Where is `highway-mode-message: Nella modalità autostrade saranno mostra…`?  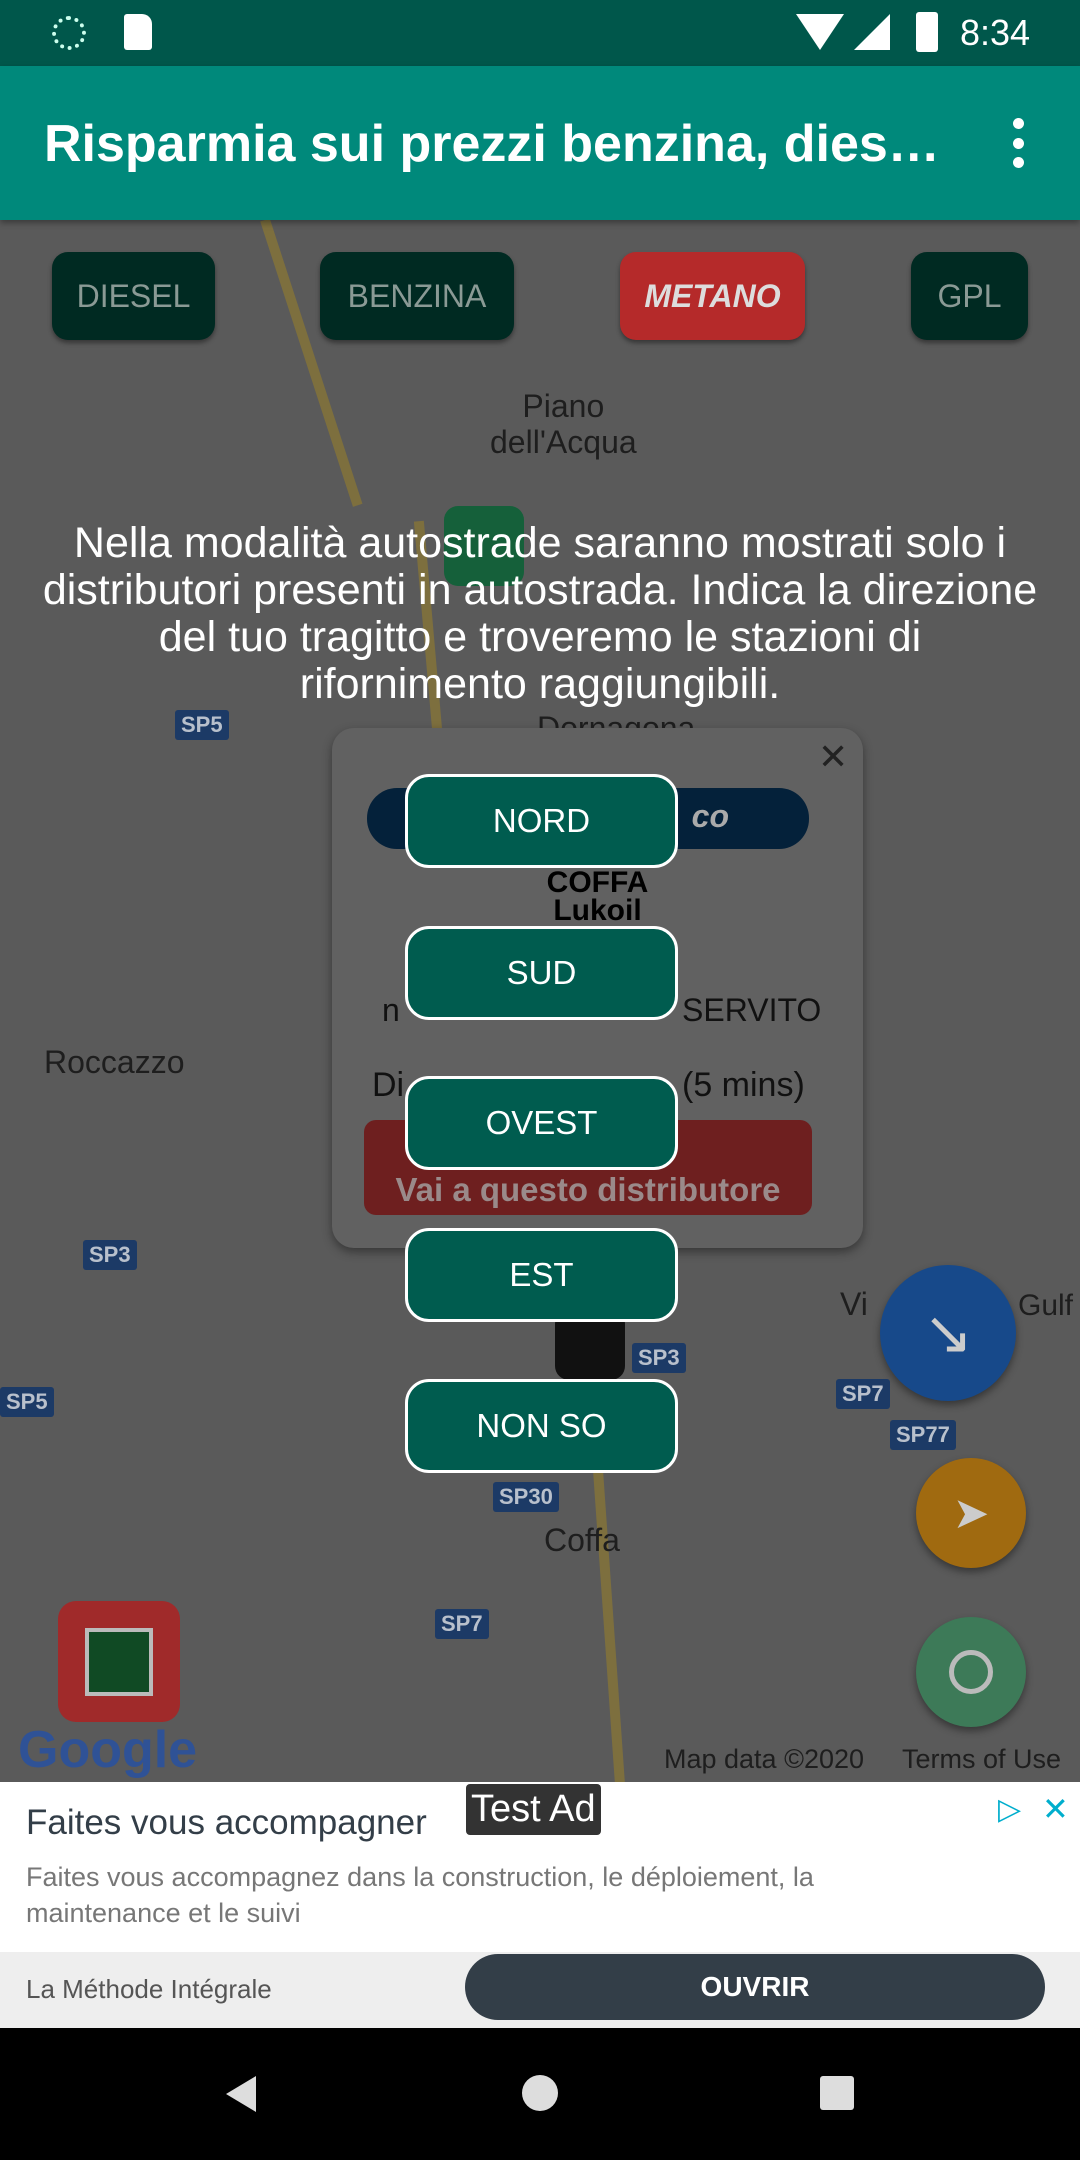
highway-mode-message: Nella modalità autostrade saranno mostra… is located at coordinates (540, 613).